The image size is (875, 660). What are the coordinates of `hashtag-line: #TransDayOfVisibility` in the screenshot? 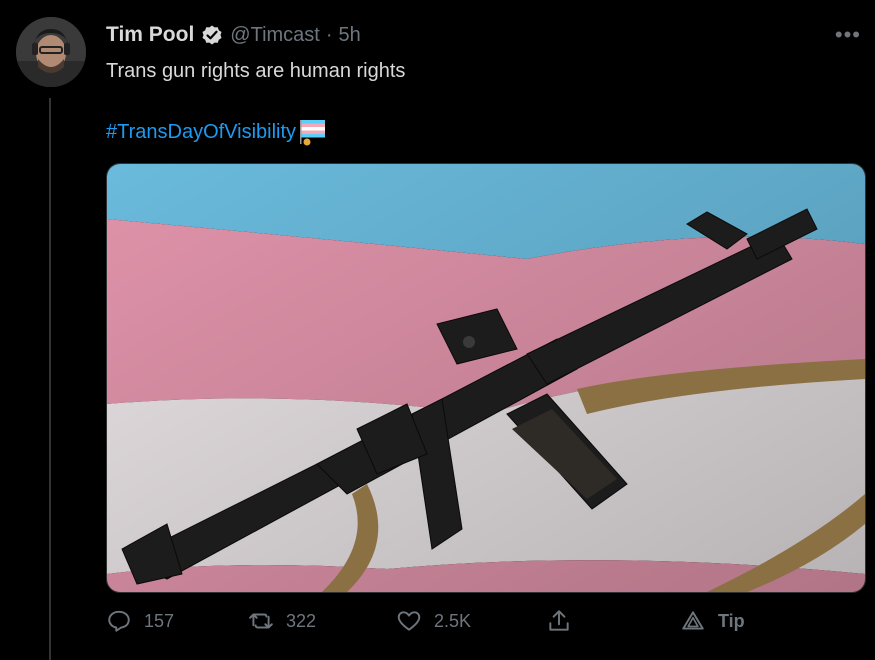 It's located at (217, 132).